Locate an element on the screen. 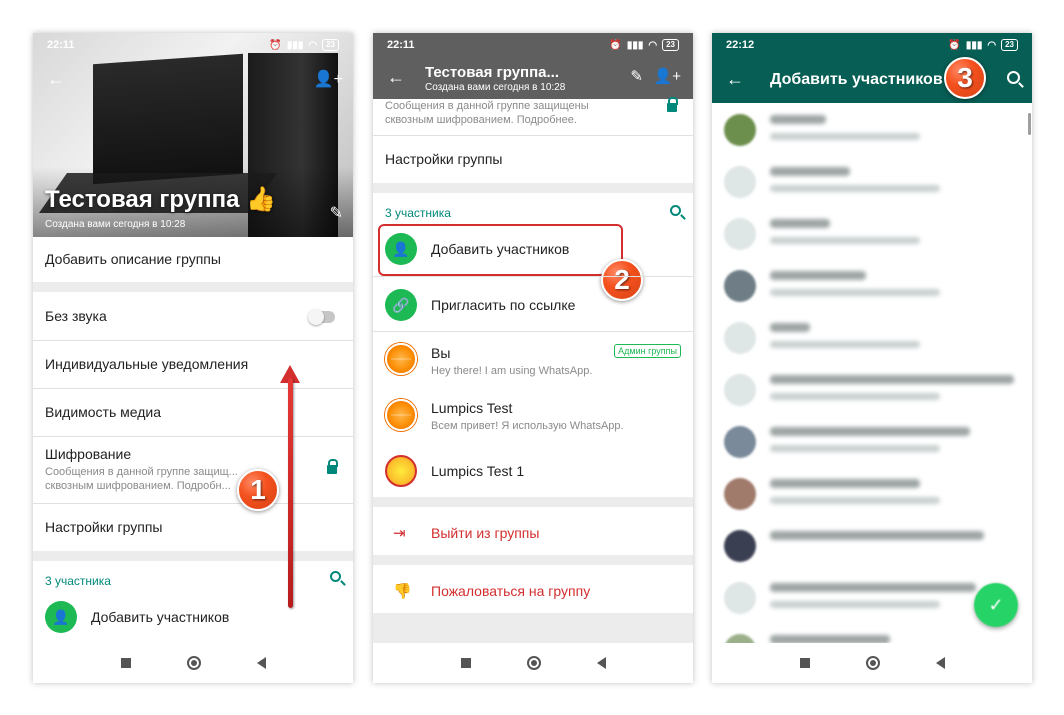  member-status: Hey there! I am using WhatsApp. is located at coordinates (512, 371).